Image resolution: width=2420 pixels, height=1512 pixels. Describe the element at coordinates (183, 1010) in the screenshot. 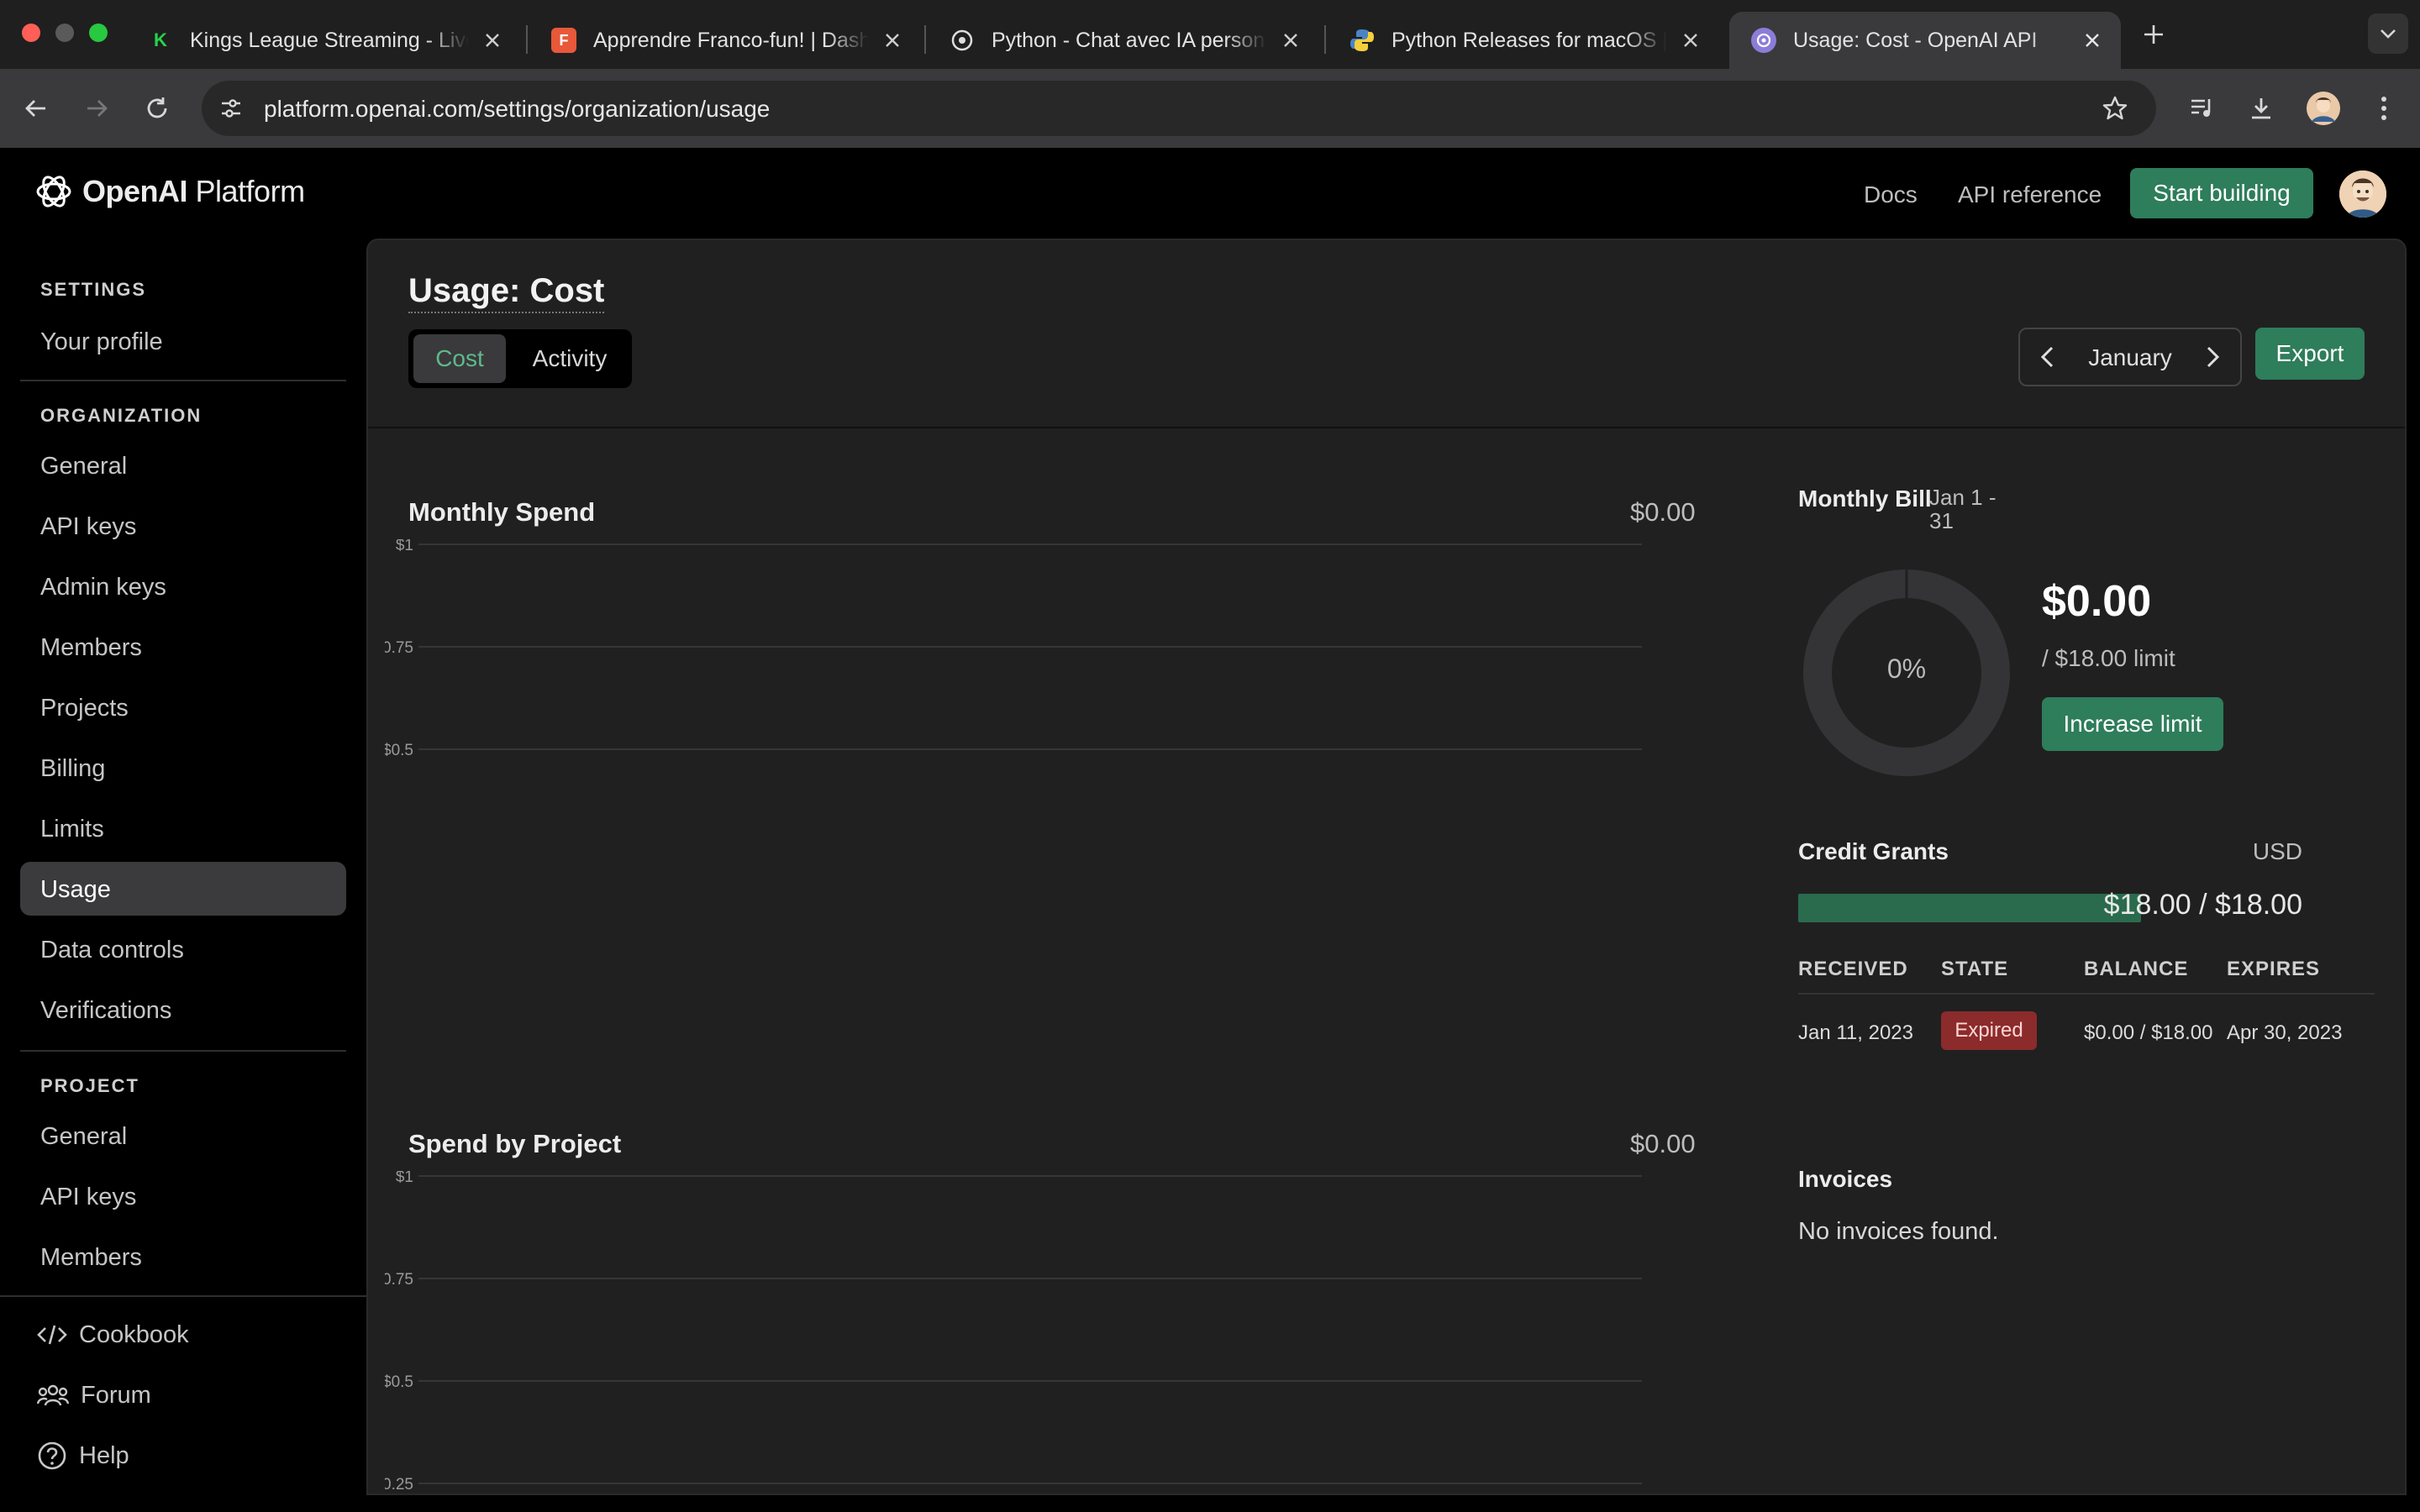

I see `sidebar-item-verifications: Verifications` at that location.